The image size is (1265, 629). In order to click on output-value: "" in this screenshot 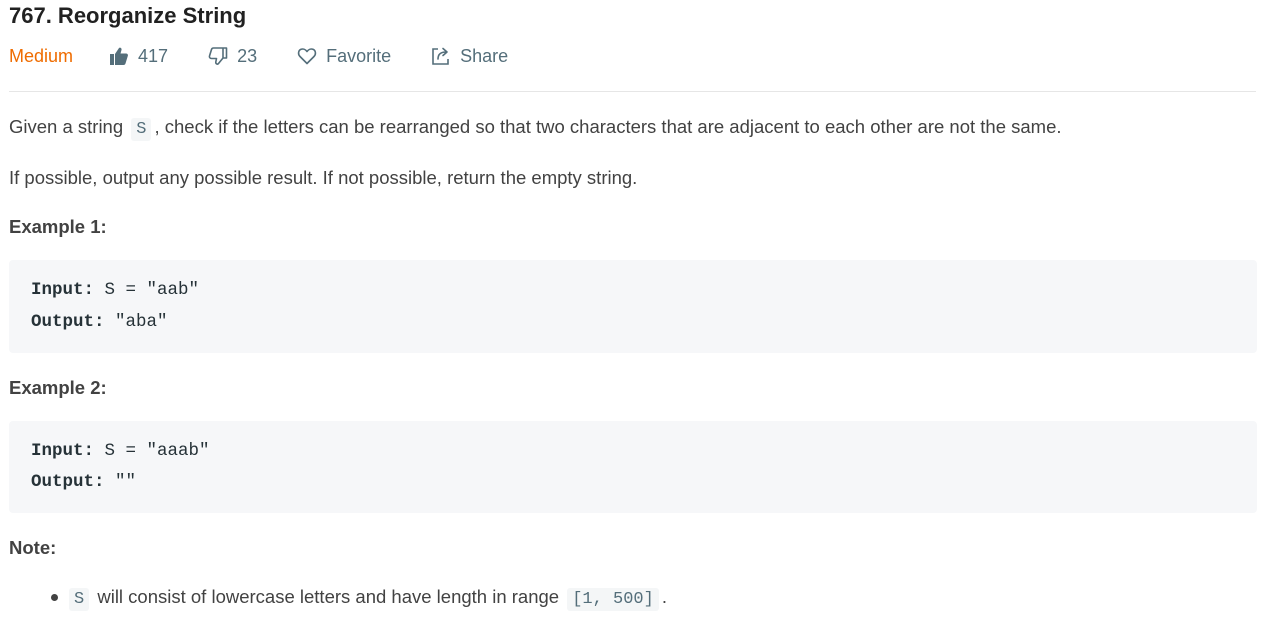, I will do `click(120, 482)`.